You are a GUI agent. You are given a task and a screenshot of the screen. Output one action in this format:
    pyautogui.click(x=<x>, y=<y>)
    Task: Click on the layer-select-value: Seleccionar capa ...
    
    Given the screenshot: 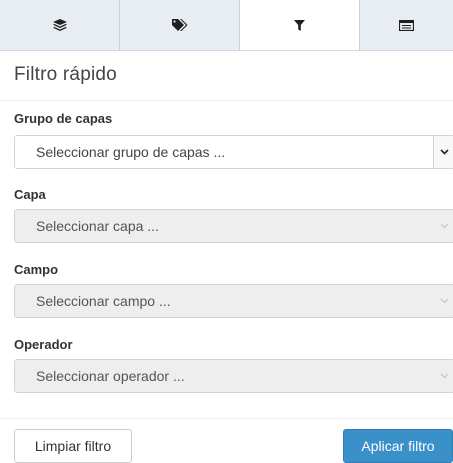 What is the action you would take?
    pyautogui.click(x=97, y=226)
    